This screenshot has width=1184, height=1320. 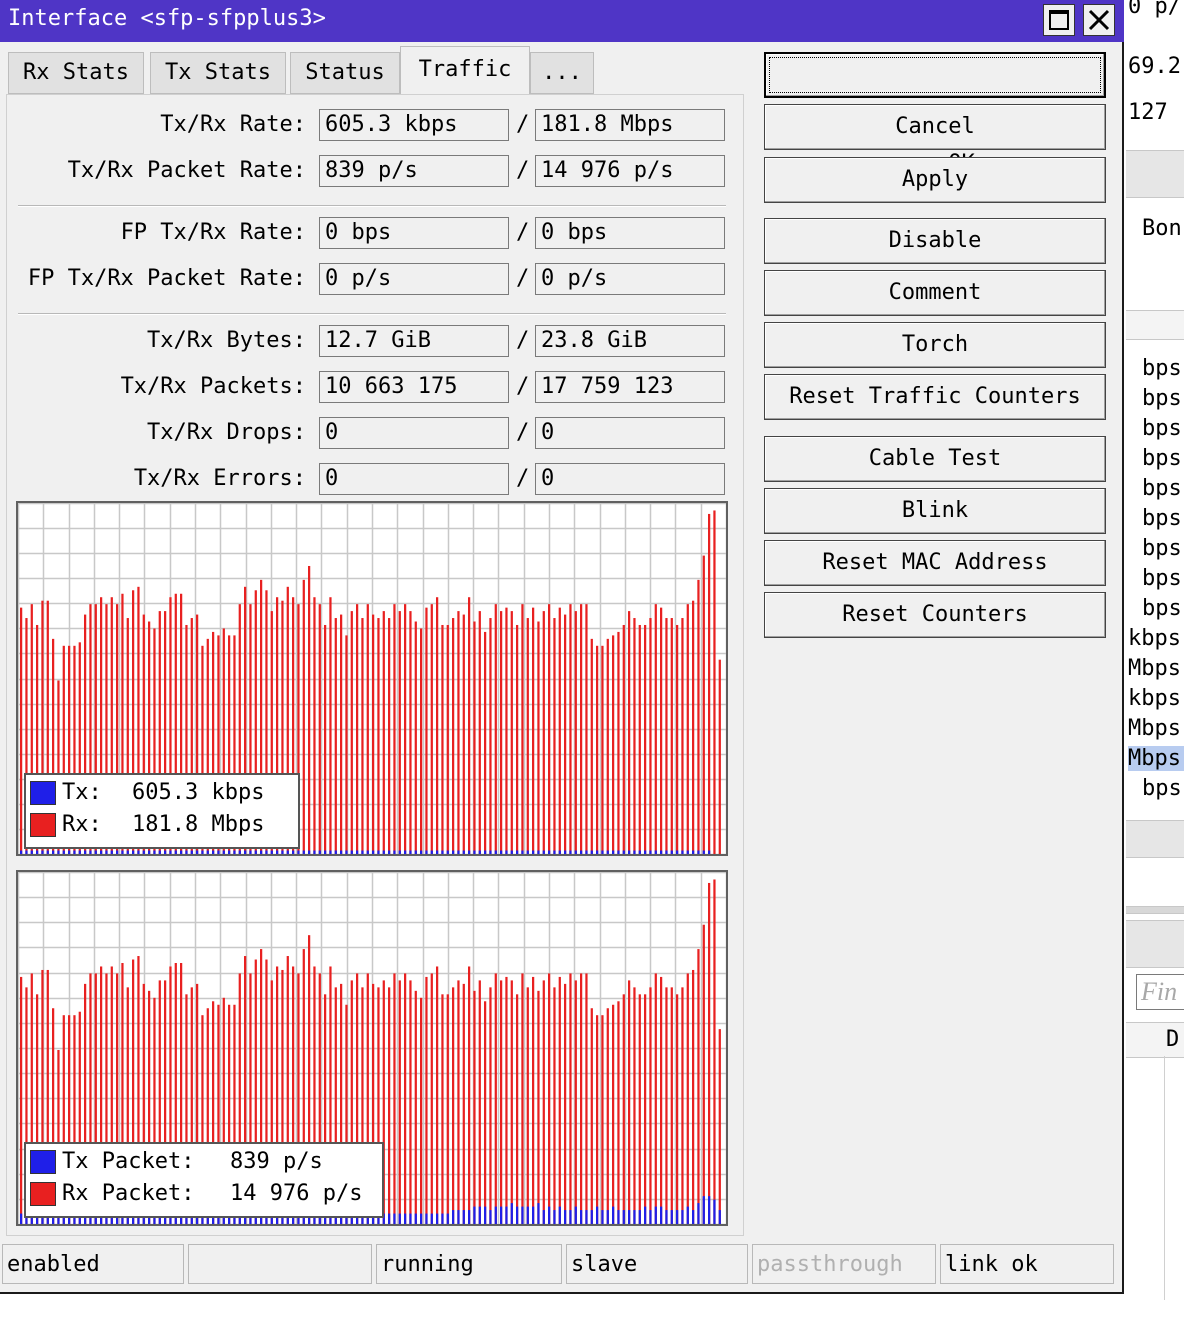 I want to click on packet-rate-label: Tx/Rx Packet Rate:, so click(x=186, y=170).